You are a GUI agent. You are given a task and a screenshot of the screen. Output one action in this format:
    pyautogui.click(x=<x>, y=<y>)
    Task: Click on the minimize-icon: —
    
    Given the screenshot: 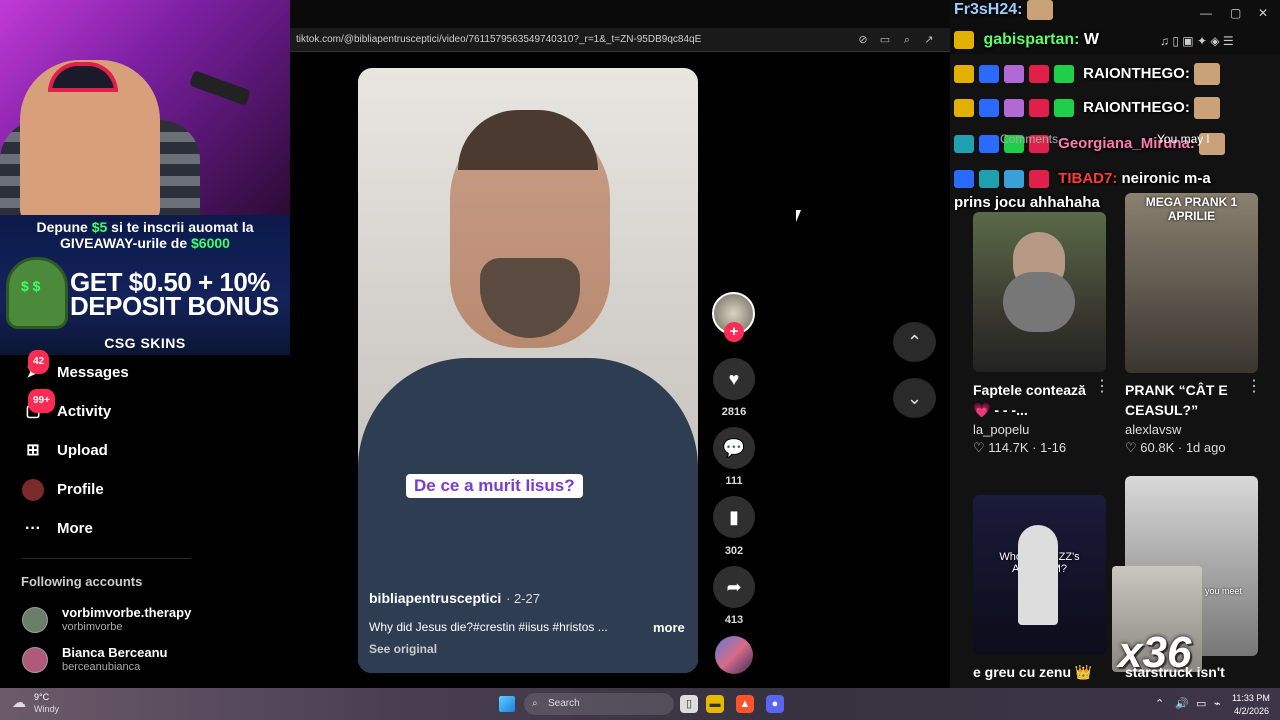 What is the action you would take?
    pyautogui.click(x=1206, y=13)
    